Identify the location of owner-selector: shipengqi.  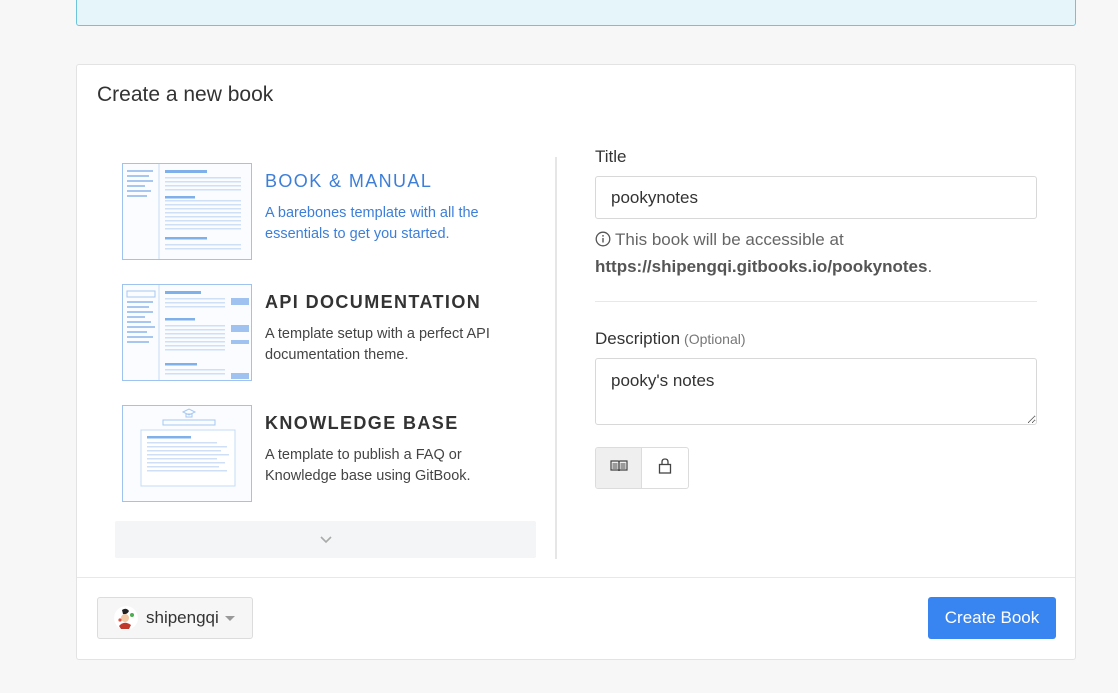
(175, 618).